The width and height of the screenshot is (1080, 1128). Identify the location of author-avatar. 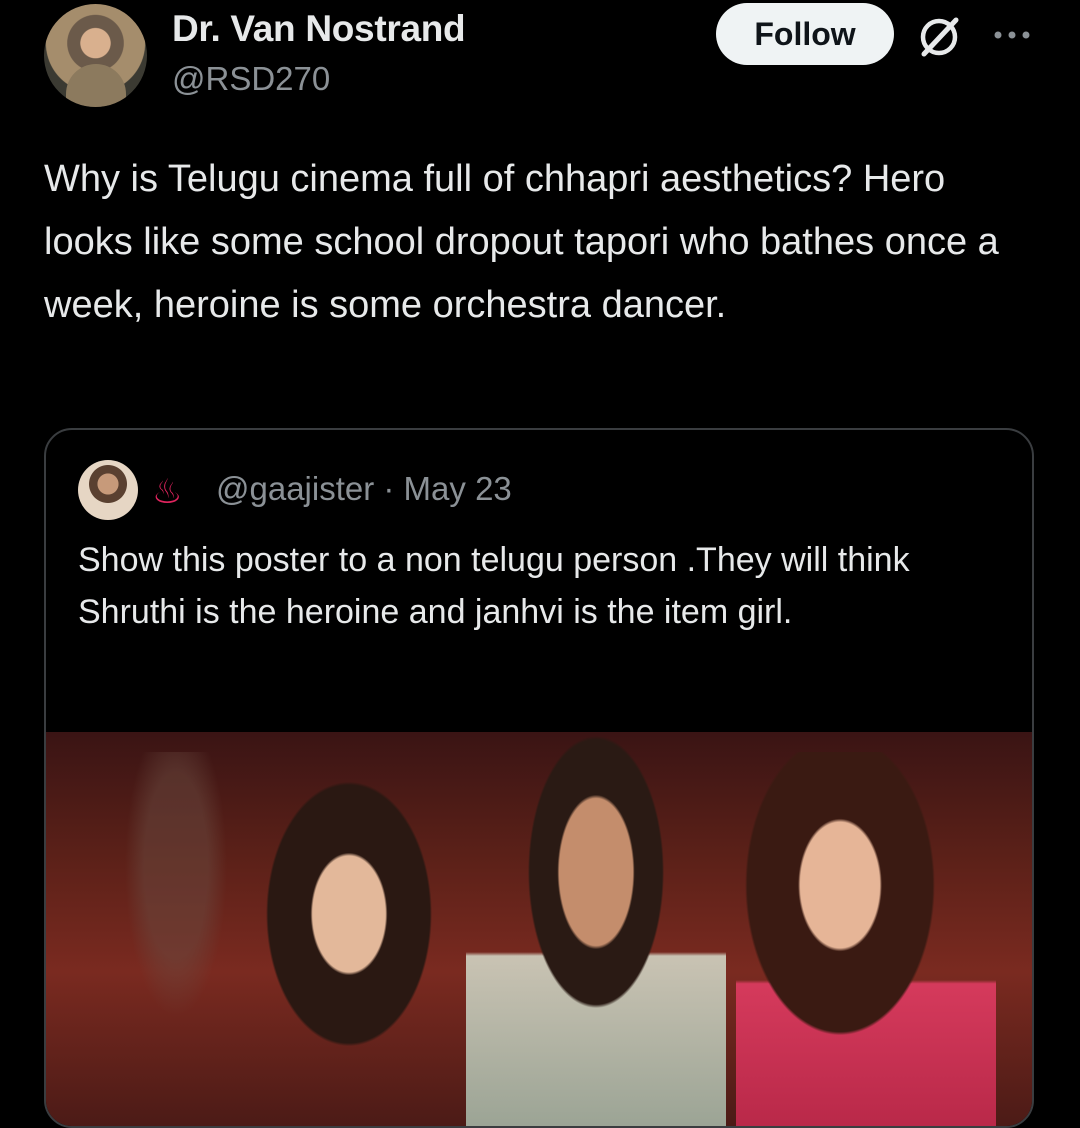
(95, 55).